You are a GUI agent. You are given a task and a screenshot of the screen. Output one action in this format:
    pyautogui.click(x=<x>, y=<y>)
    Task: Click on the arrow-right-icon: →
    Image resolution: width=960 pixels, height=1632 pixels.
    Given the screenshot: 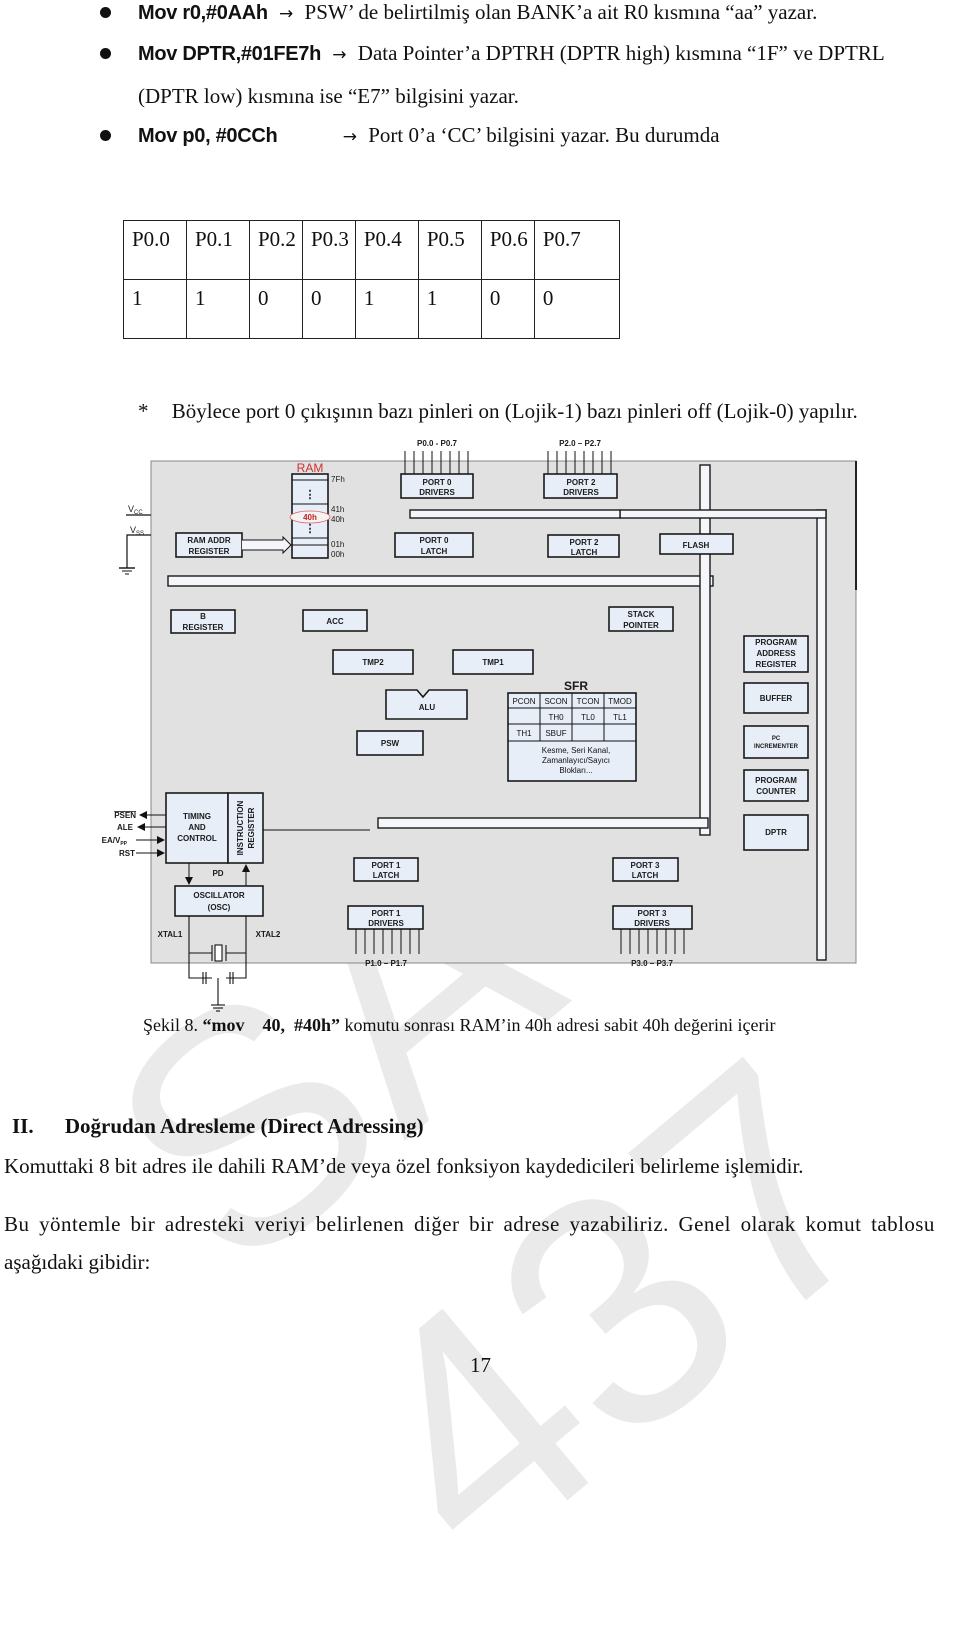 What is the action you would take?
    pyautogui.click(x=349, y=137)
    